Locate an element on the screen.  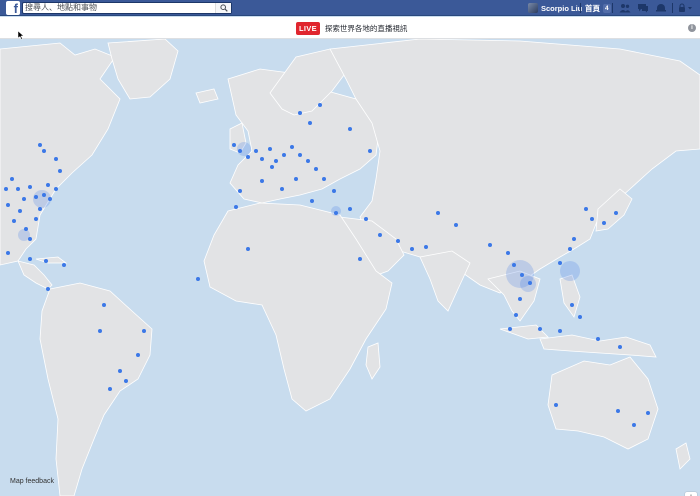
facebook-logo: f is located at coordinates (13, 8).